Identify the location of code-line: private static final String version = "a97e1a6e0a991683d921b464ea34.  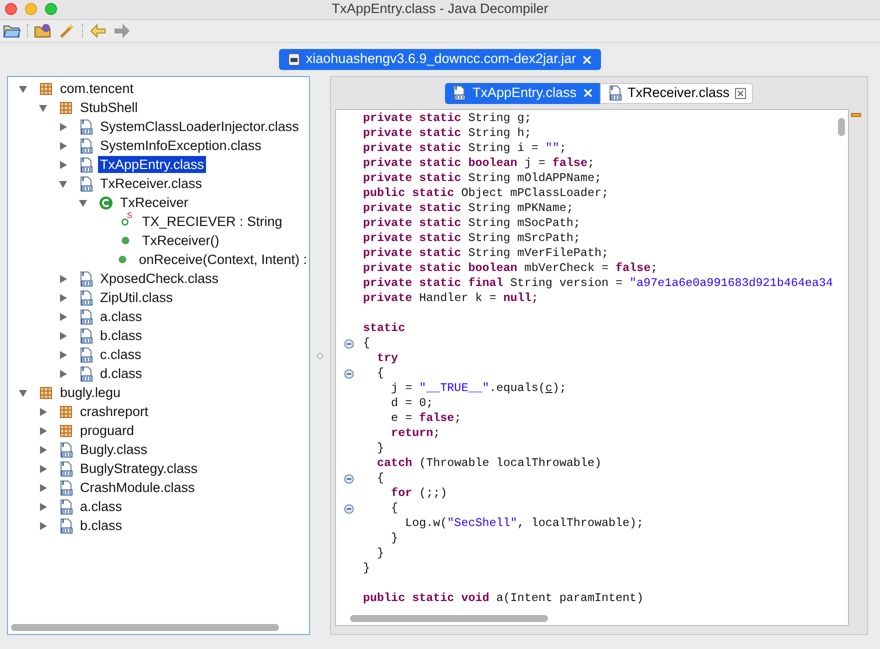
(598, 283).